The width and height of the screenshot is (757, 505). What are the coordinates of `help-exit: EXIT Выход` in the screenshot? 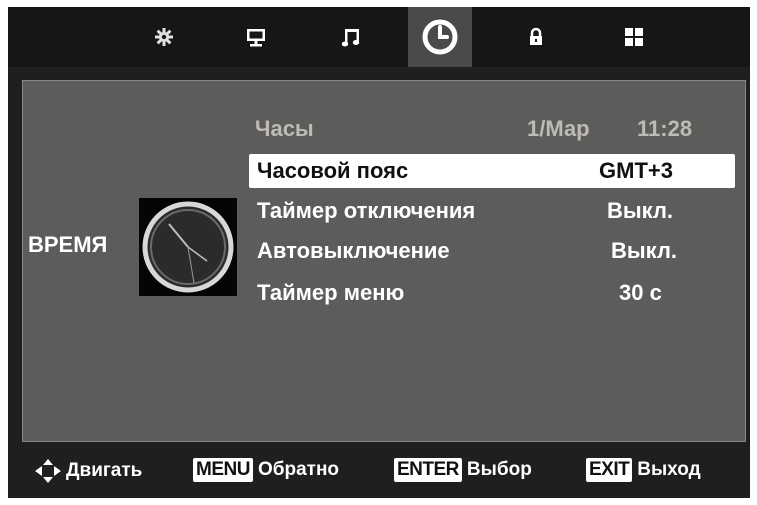 It's located at (643, 470).